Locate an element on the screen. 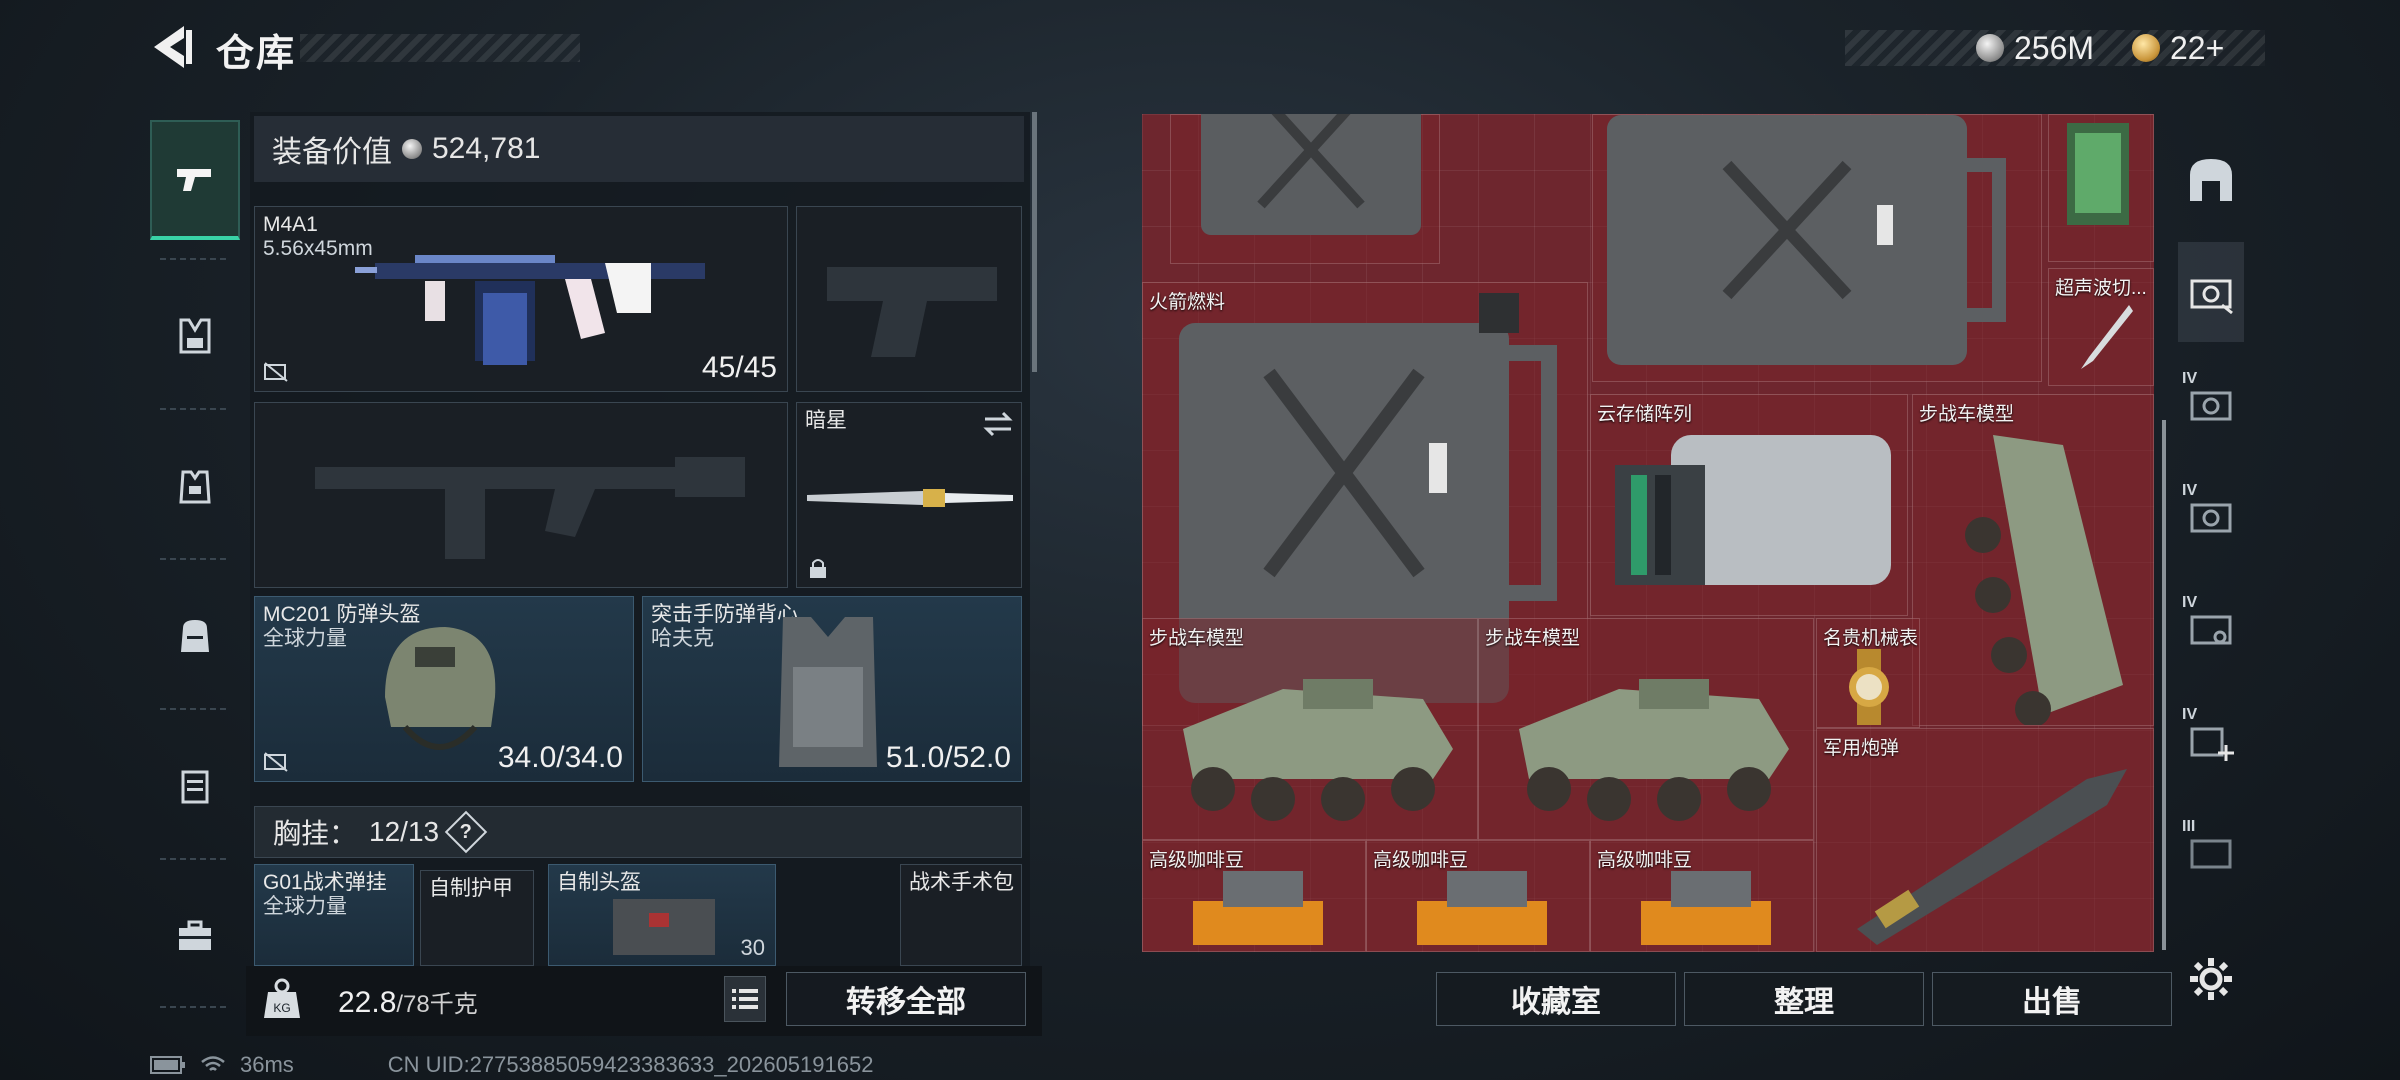 This screenshot has width=2400, height=1080. stash-item-cloud-storage: 云存储阵列 is located at coordinates (1749, 505).